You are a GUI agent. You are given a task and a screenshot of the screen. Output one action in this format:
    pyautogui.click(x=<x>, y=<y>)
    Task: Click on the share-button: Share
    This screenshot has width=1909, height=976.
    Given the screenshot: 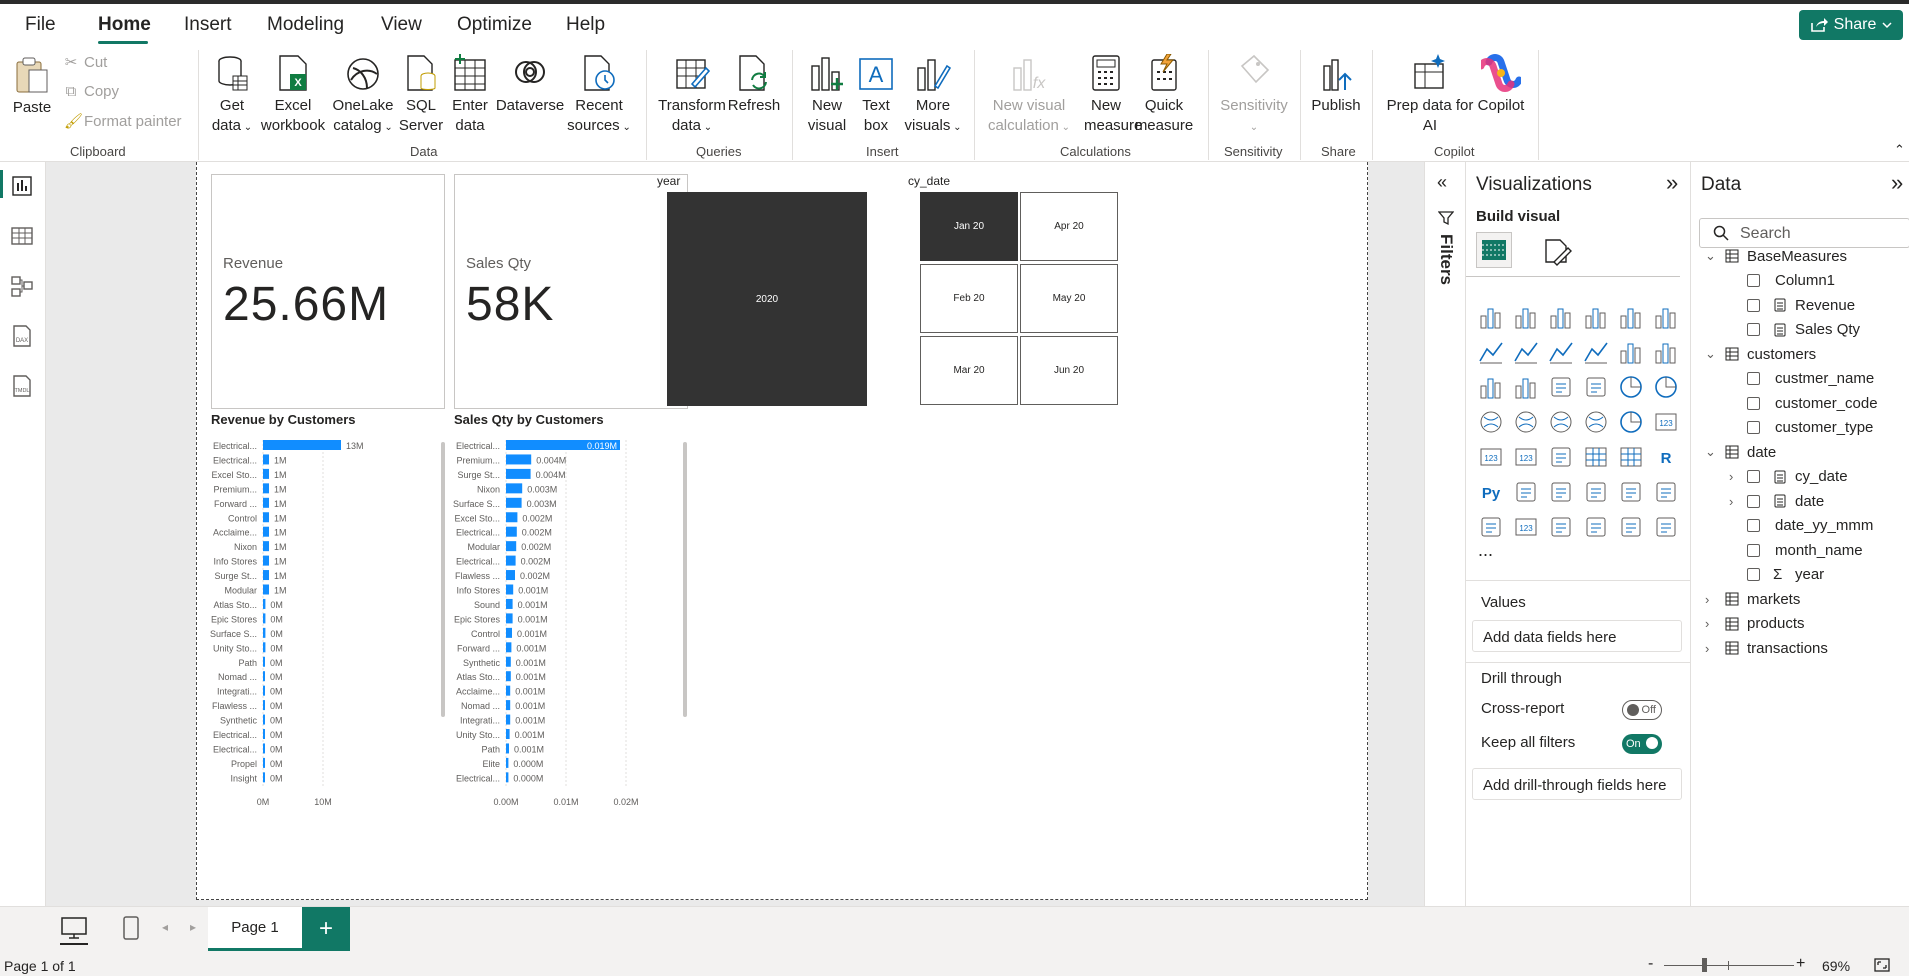 What is the action you would take?
    pyautogui.click(x=1851, y=25)
    